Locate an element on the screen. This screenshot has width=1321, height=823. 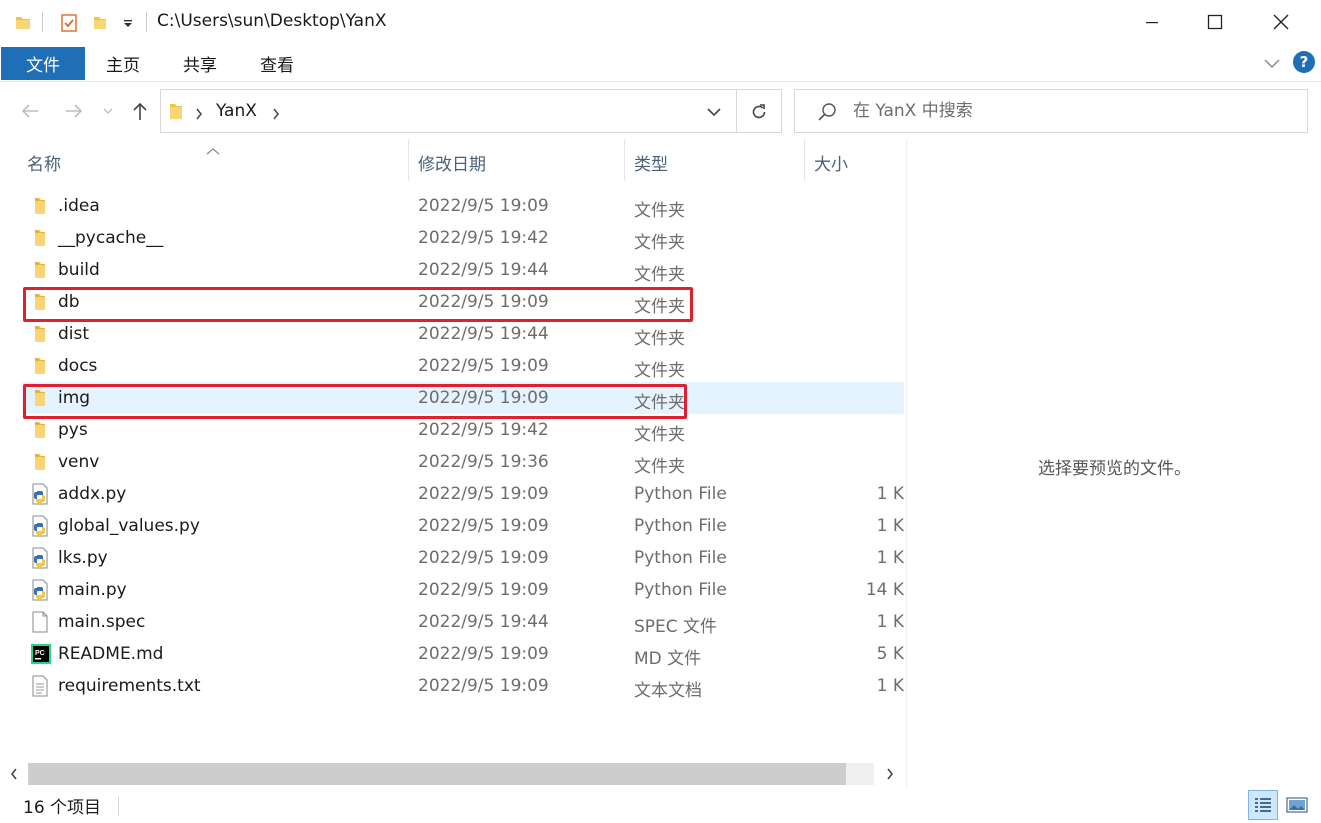
file-type: 文本文档 is located at coordinates (668, 691).